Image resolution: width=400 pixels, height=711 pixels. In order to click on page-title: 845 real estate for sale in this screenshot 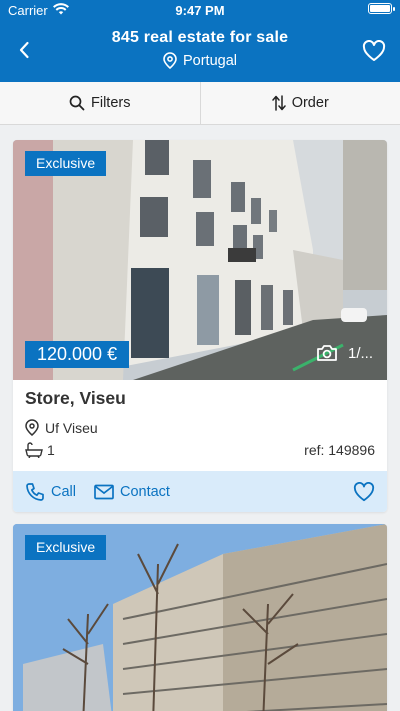, I will do `click(200, 37)`.